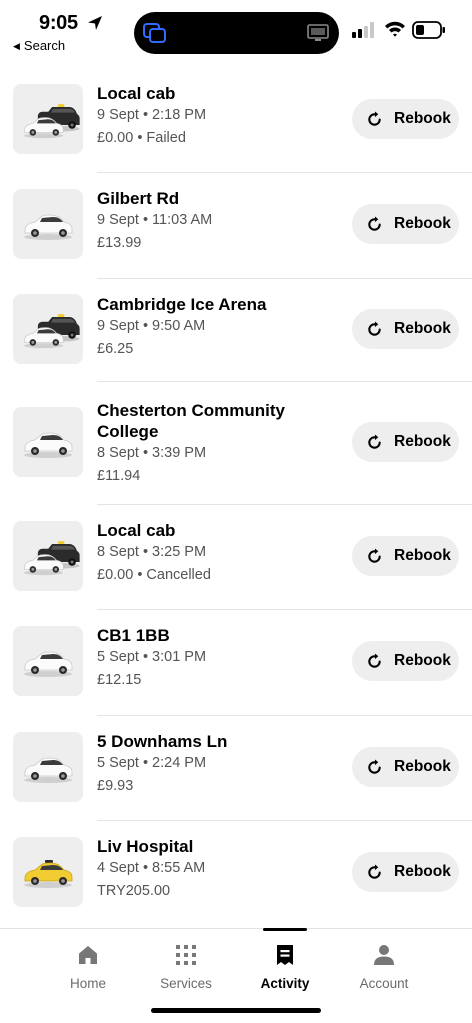 The height and width of the screenshot is (1023, 472). Describe the element at coordinates (151, 868) in the screenshot. I see `ride-datetime: 4 Sept • 8:55 AM` at that location.